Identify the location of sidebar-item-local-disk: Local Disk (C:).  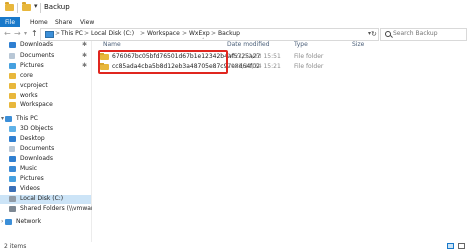
(45, 199).